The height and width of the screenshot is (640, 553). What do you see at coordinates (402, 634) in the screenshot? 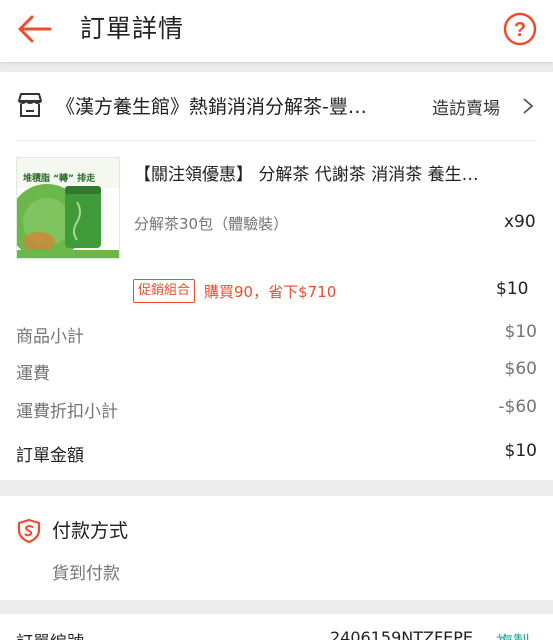
I see `order-number: 2406159NTZFEPE` at bounding box center [402, 634].